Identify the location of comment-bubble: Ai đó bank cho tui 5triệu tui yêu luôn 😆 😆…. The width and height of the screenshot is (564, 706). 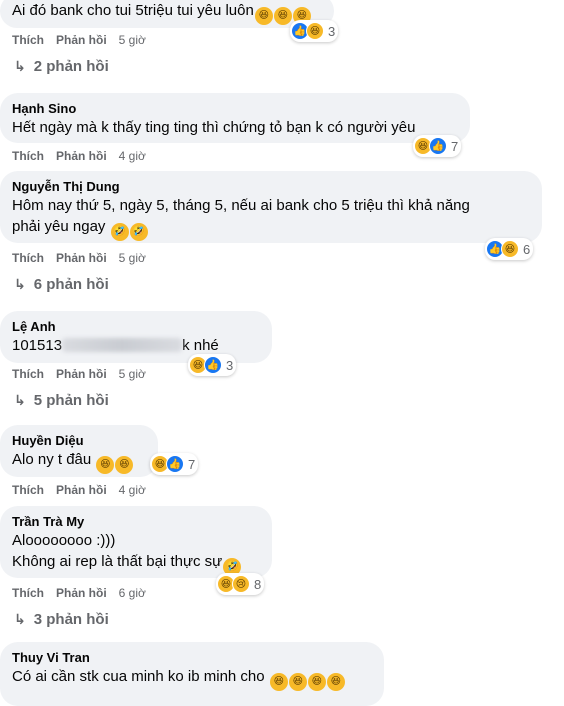
(167, 14).